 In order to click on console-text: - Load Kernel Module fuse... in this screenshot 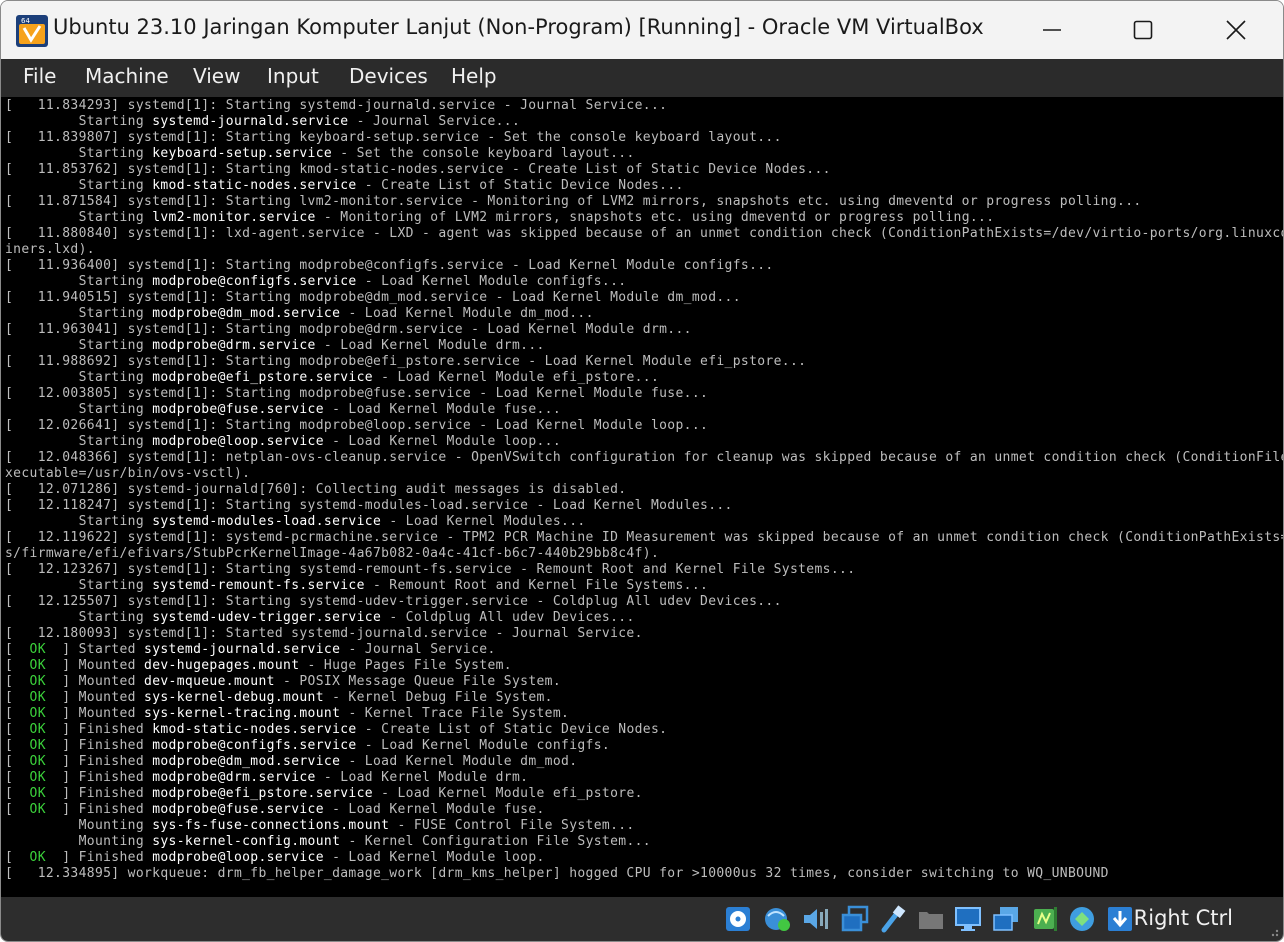, I will do `click(442, 409)`.